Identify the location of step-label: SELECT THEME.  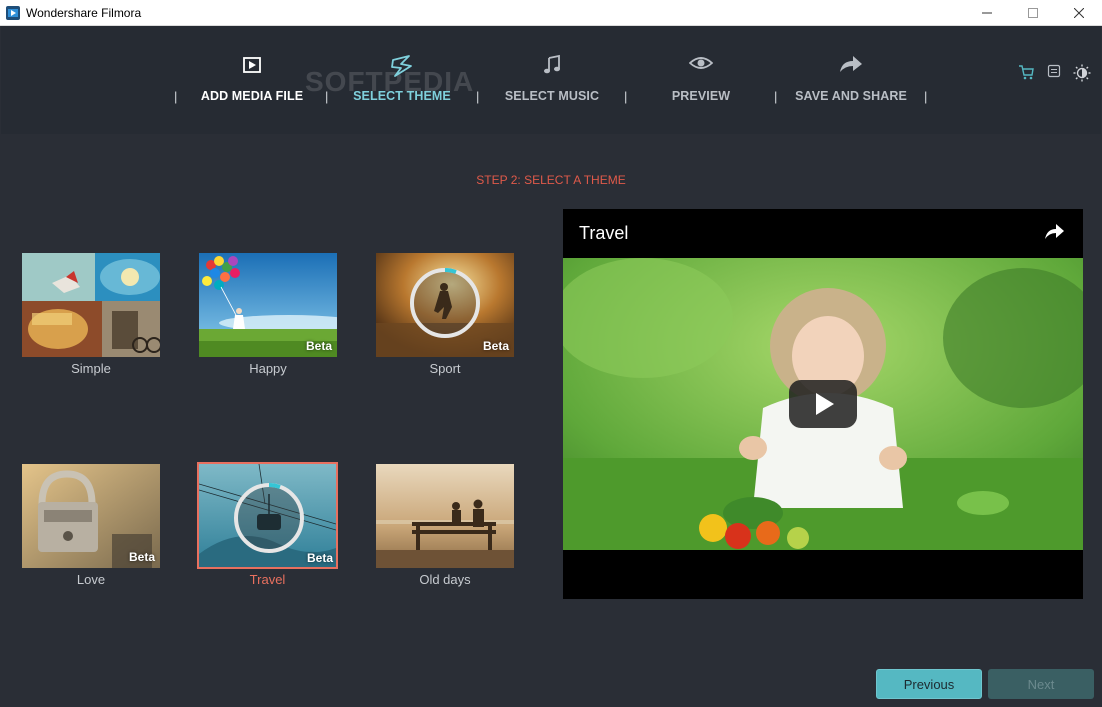
(402, 96).